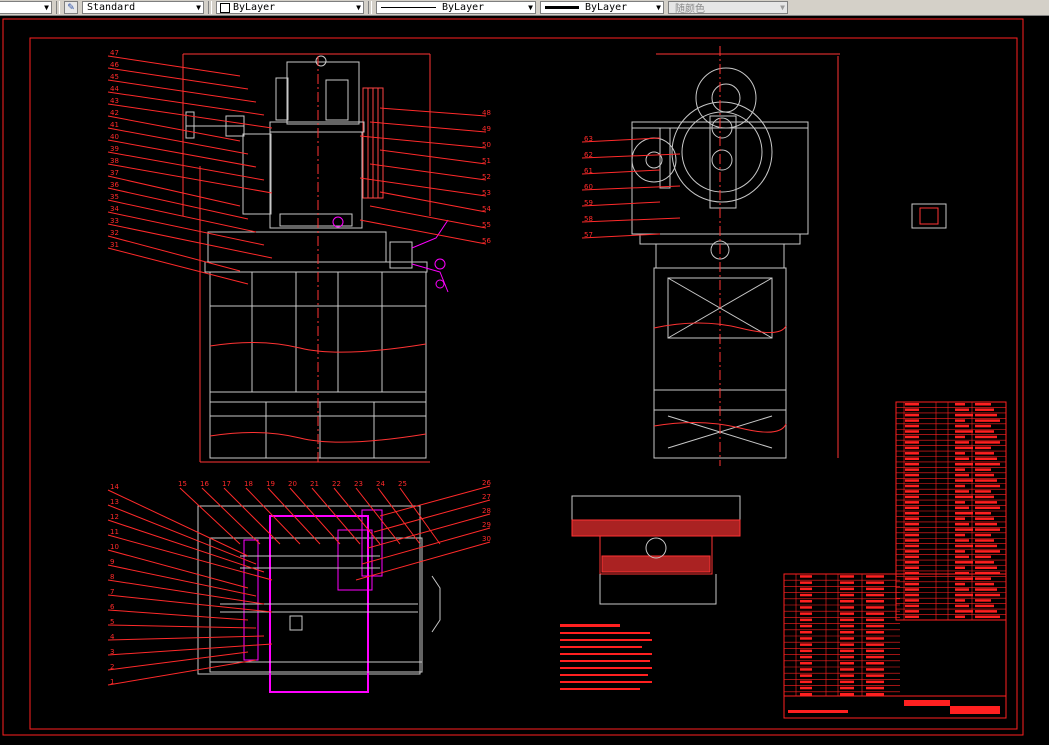 The width and height of the screenshot is (1049, 745). What do you see at coordinates (248, 484) in the screenshot?
I see `balloon-number: 18` at bounding box center [248, 484].